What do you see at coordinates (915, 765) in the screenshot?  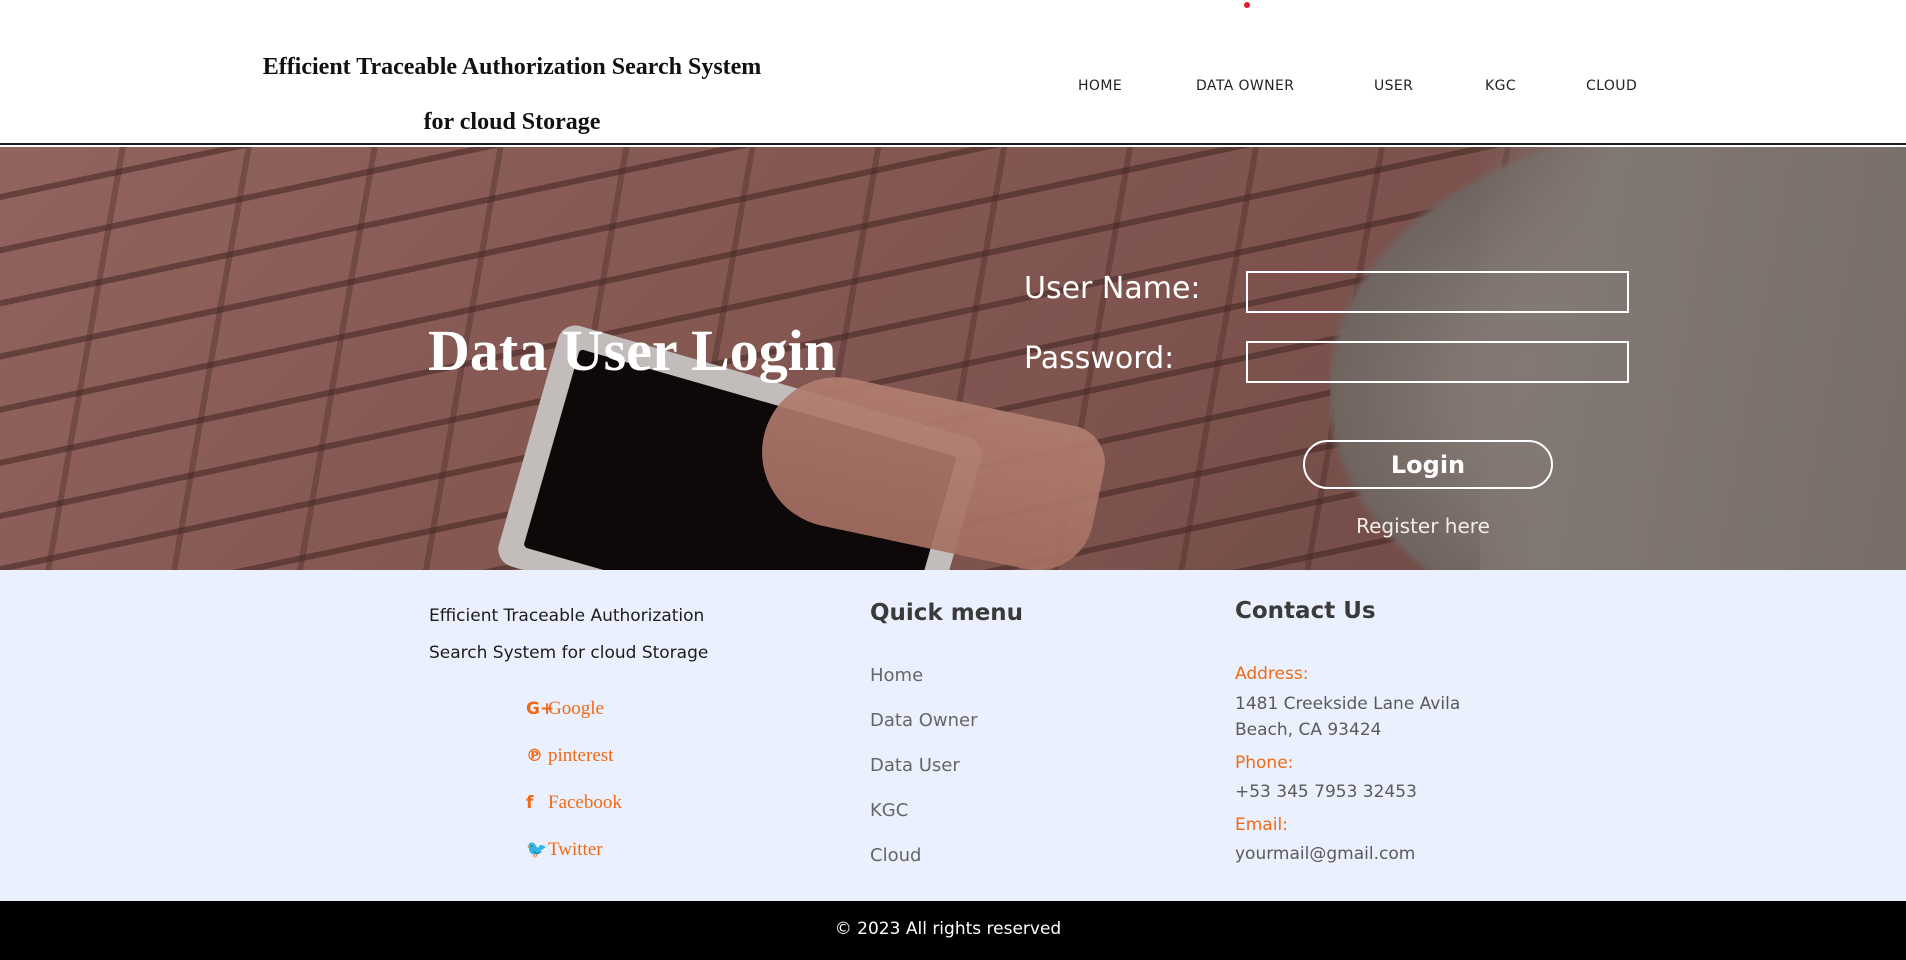 I see `footer-link-data-user: Data User` at bounding box center [915, 765].